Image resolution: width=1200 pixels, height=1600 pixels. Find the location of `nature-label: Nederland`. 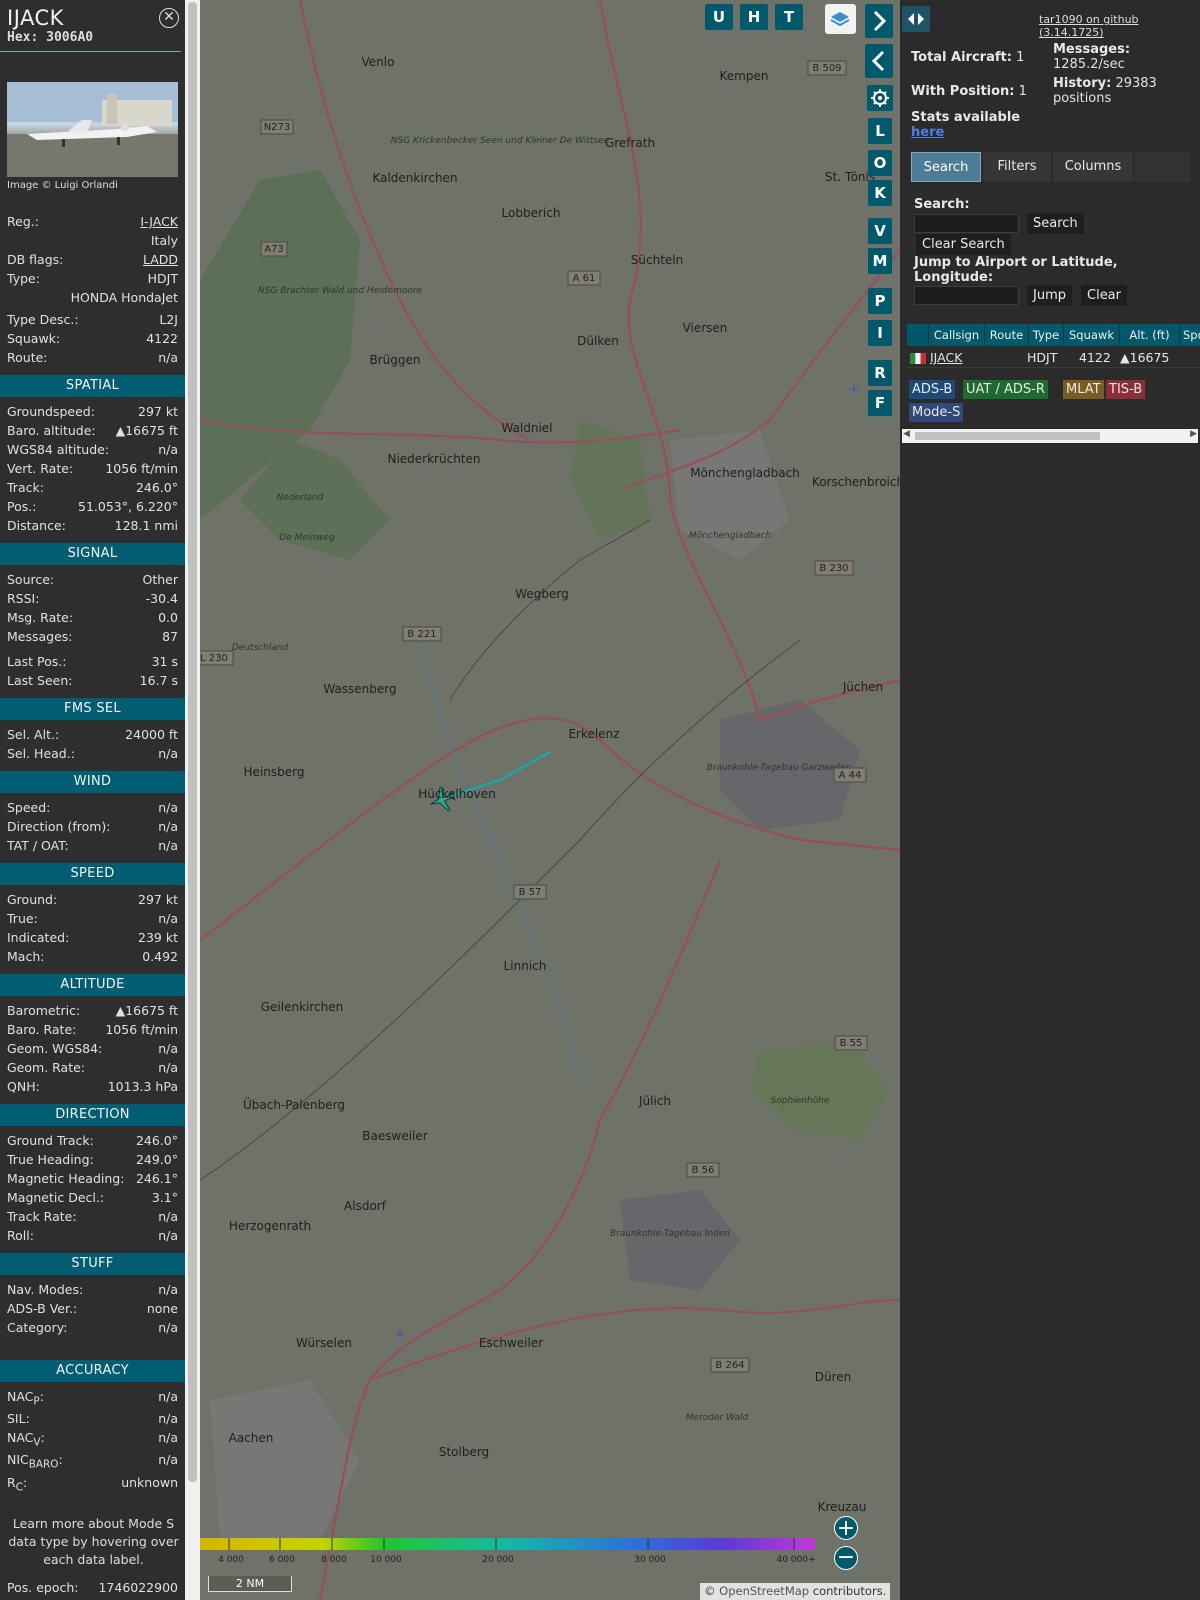

nature-label: Nederland is located at coordinates (300, 498).